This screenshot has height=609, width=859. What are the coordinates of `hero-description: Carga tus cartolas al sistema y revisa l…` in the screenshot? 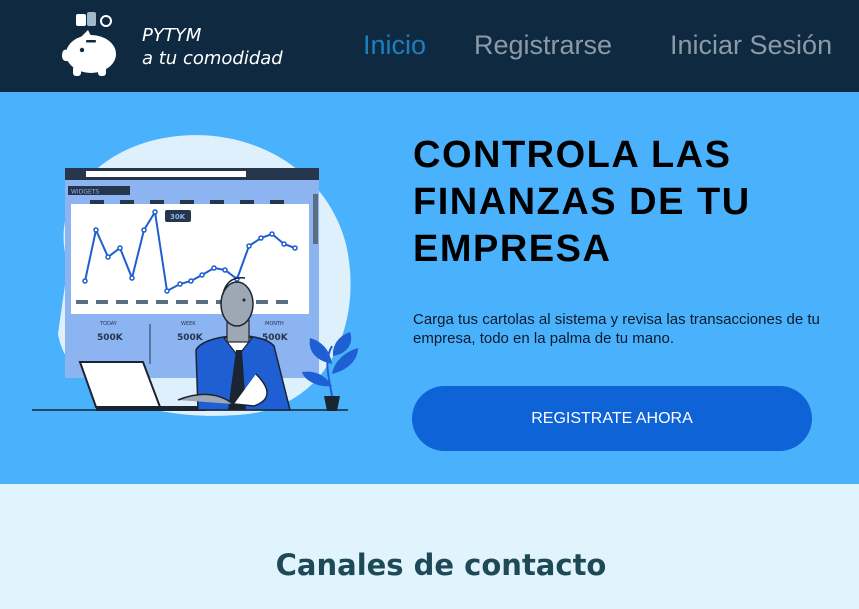 It's located at (616, 329).